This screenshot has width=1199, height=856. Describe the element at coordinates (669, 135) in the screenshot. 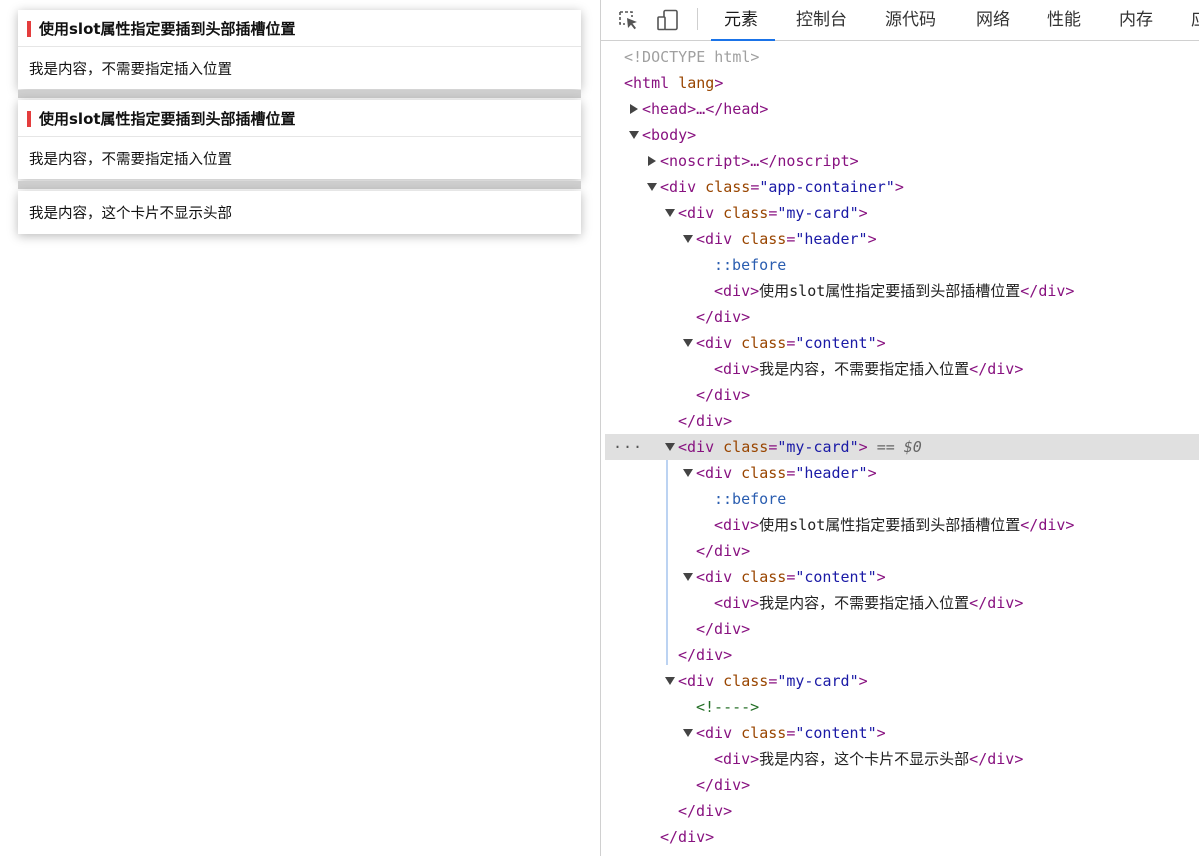

I see `body-tag: <body>` at that location.